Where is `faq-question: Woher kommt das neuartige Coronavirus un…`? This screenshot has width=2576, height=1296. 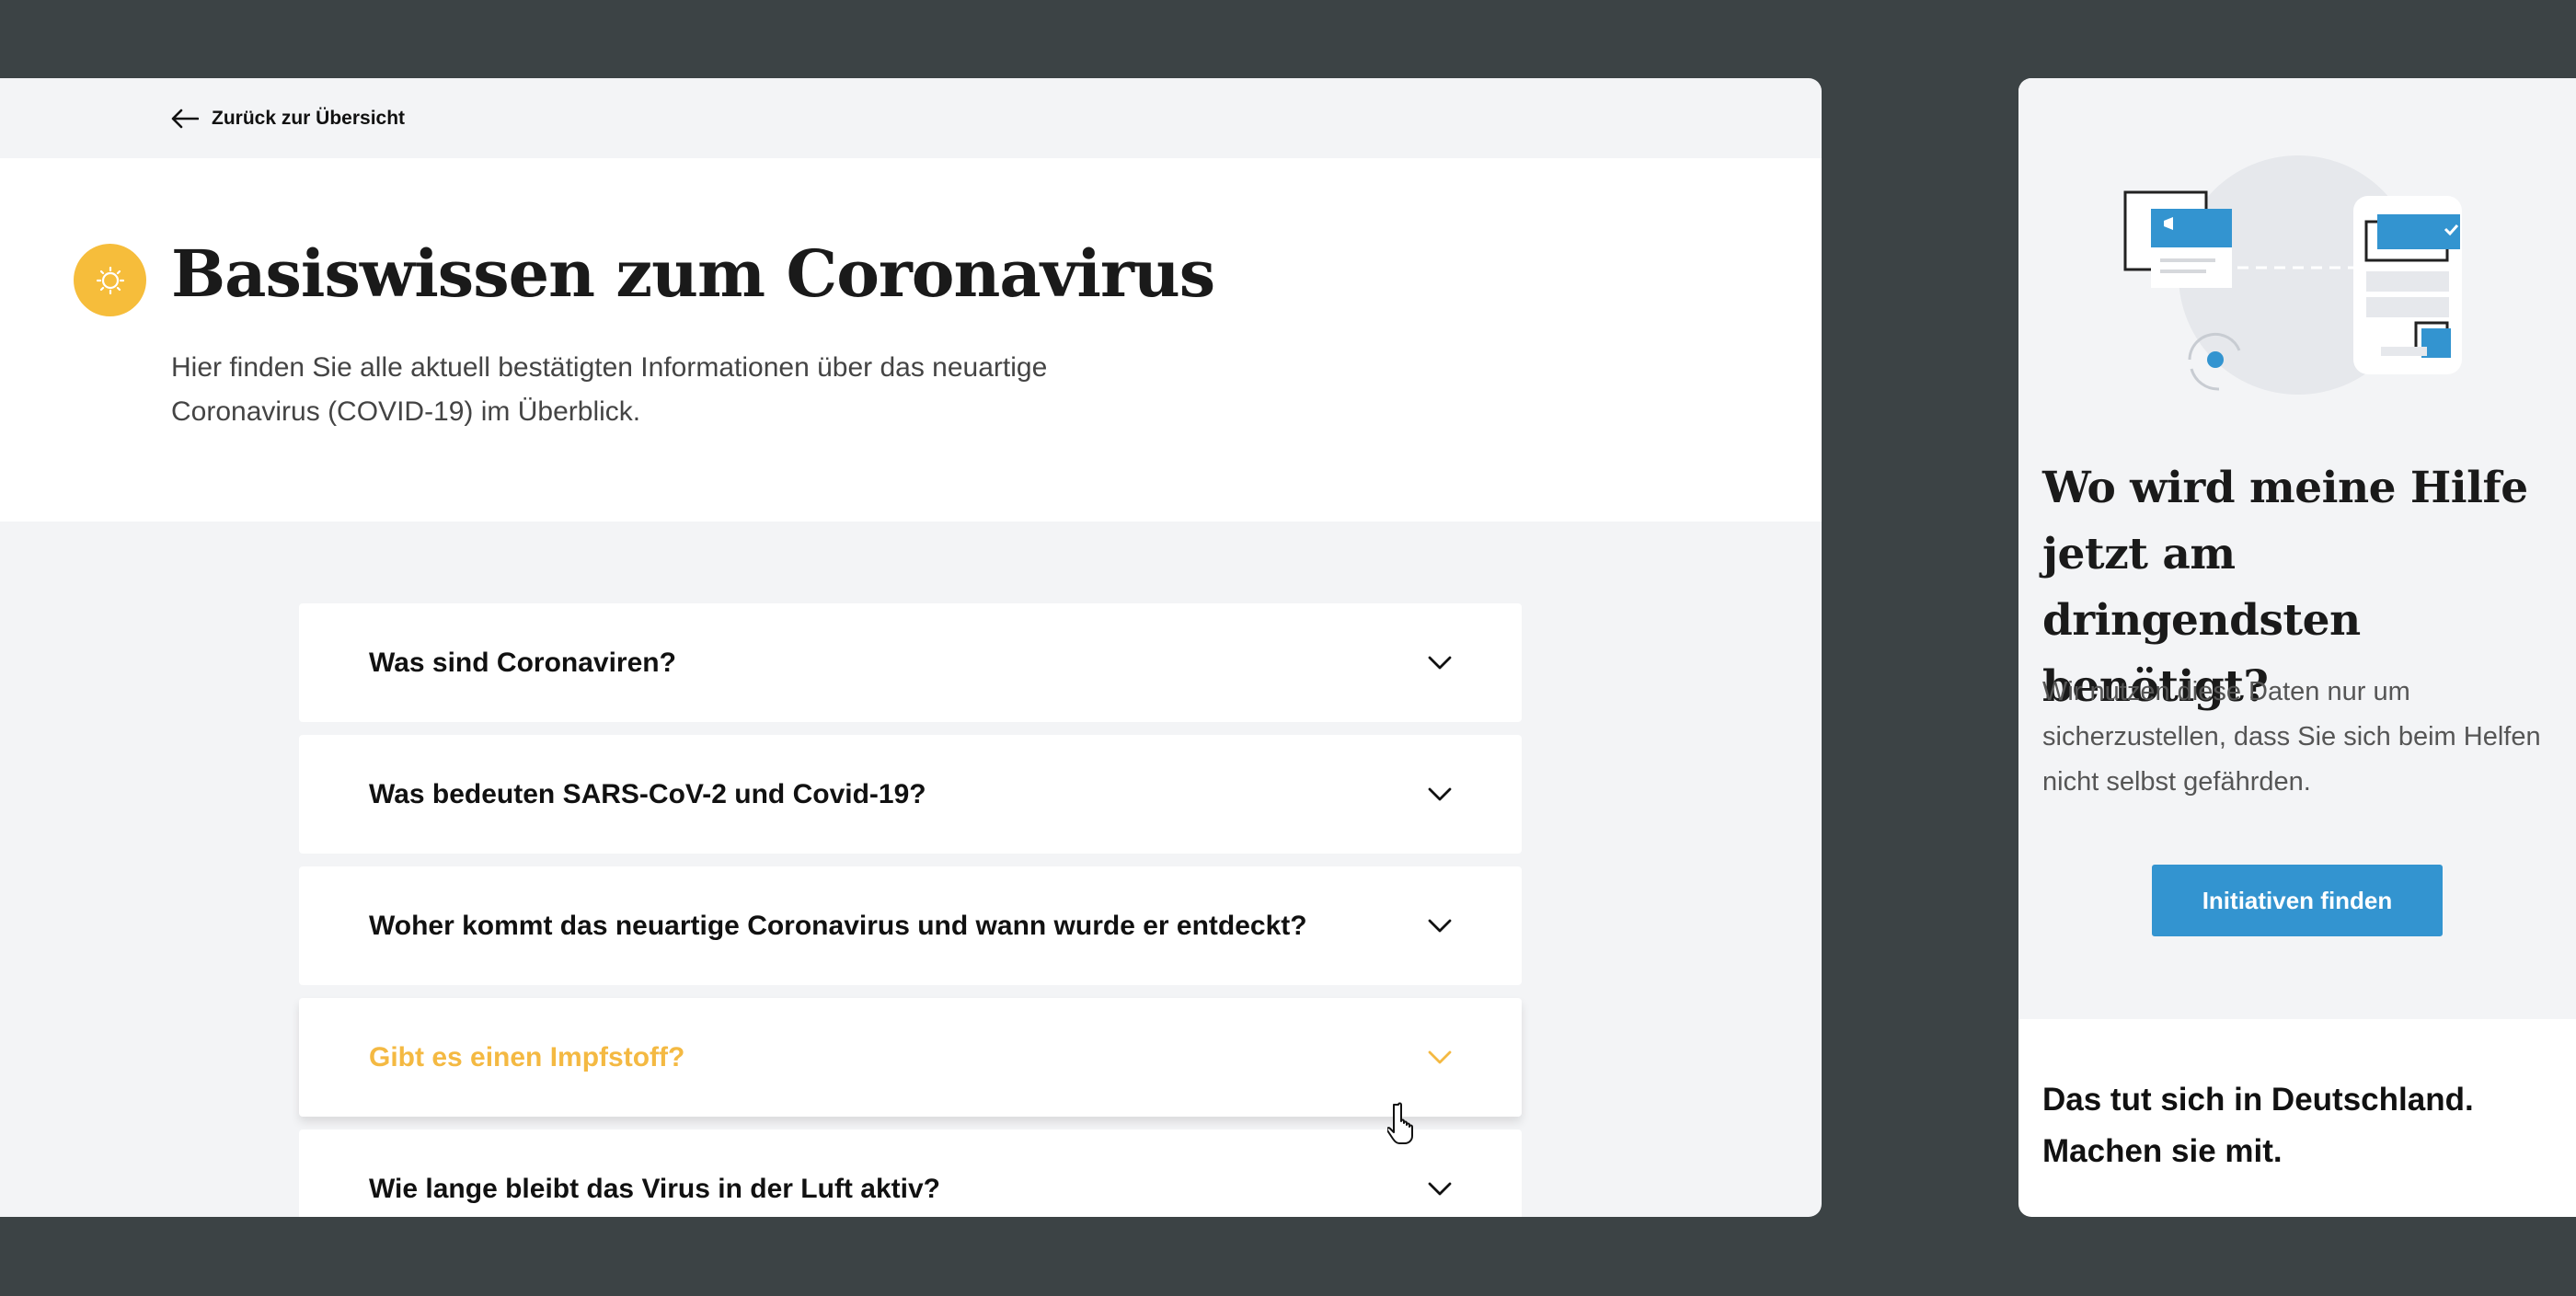 faq-question: Woher kommt das neuartige Coronavirus un… is located at coordinates (838, 926).